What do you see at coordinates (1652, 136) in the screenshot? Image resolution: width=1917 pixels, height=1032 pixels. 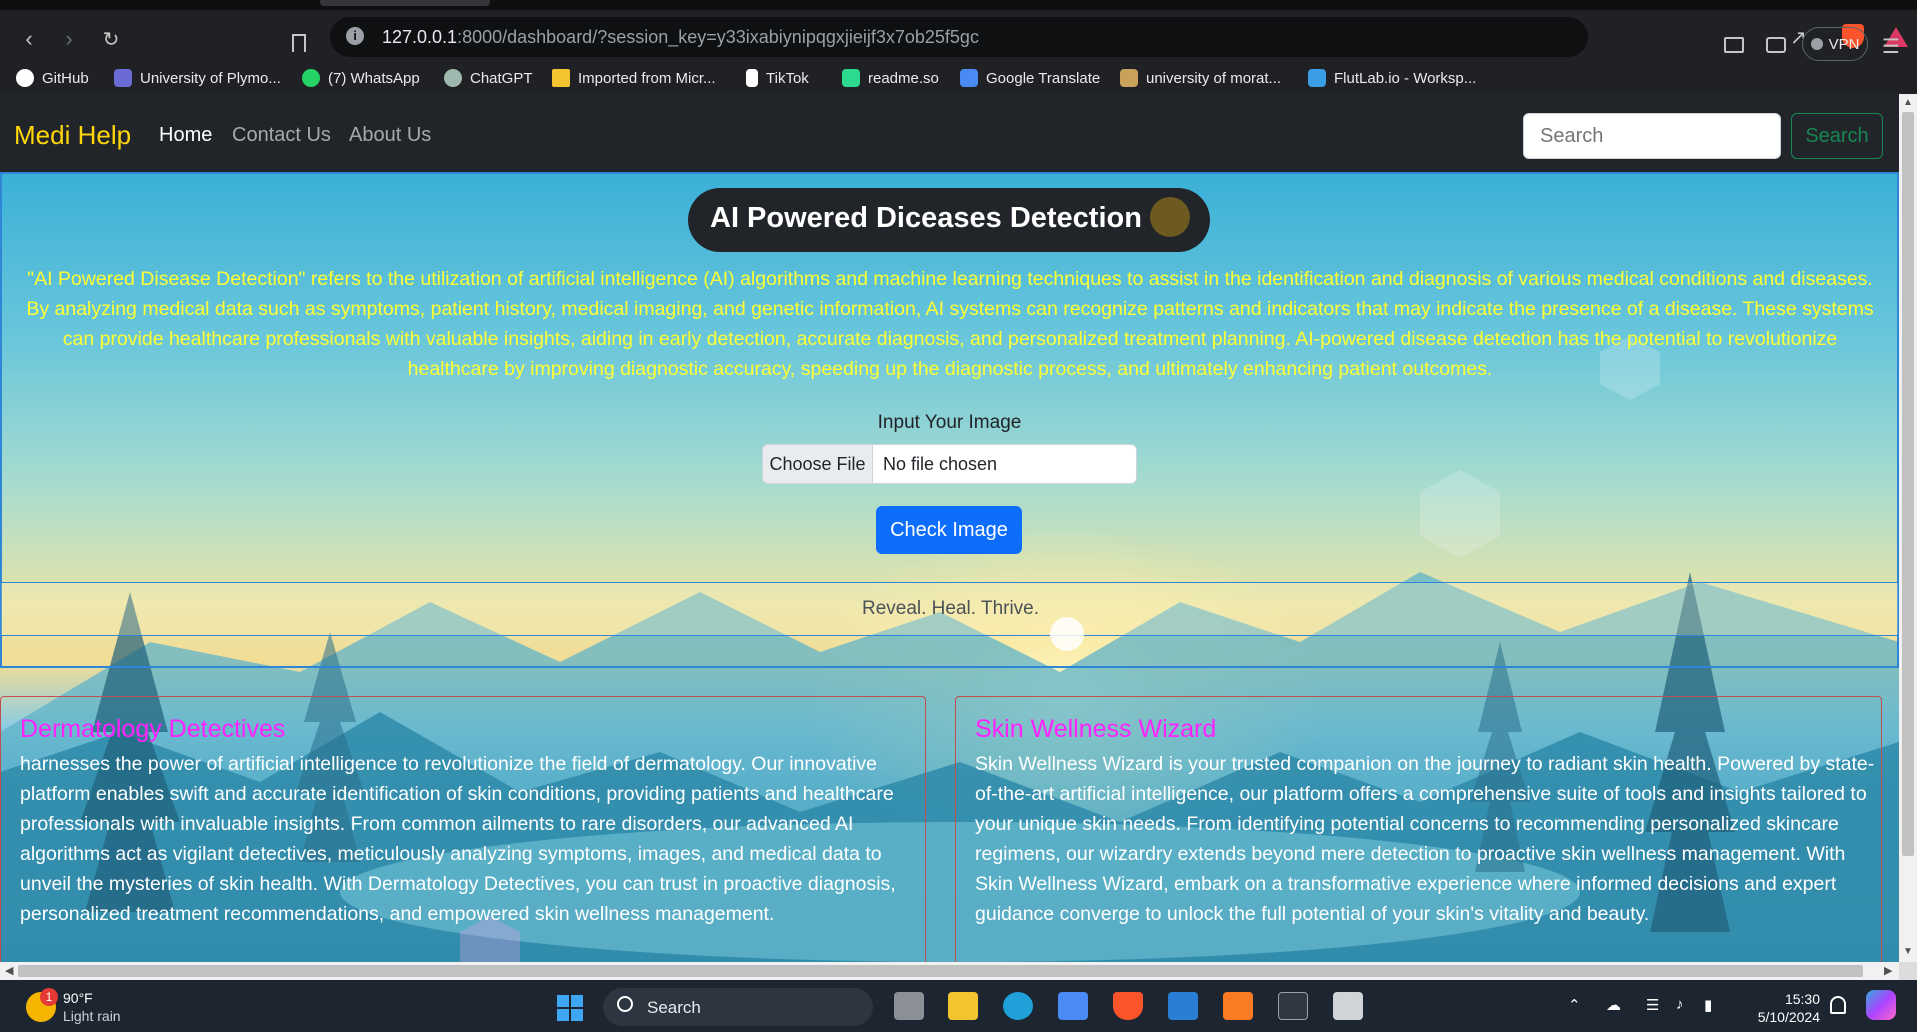 I see `search-input` at bounding box center [1652, 136].